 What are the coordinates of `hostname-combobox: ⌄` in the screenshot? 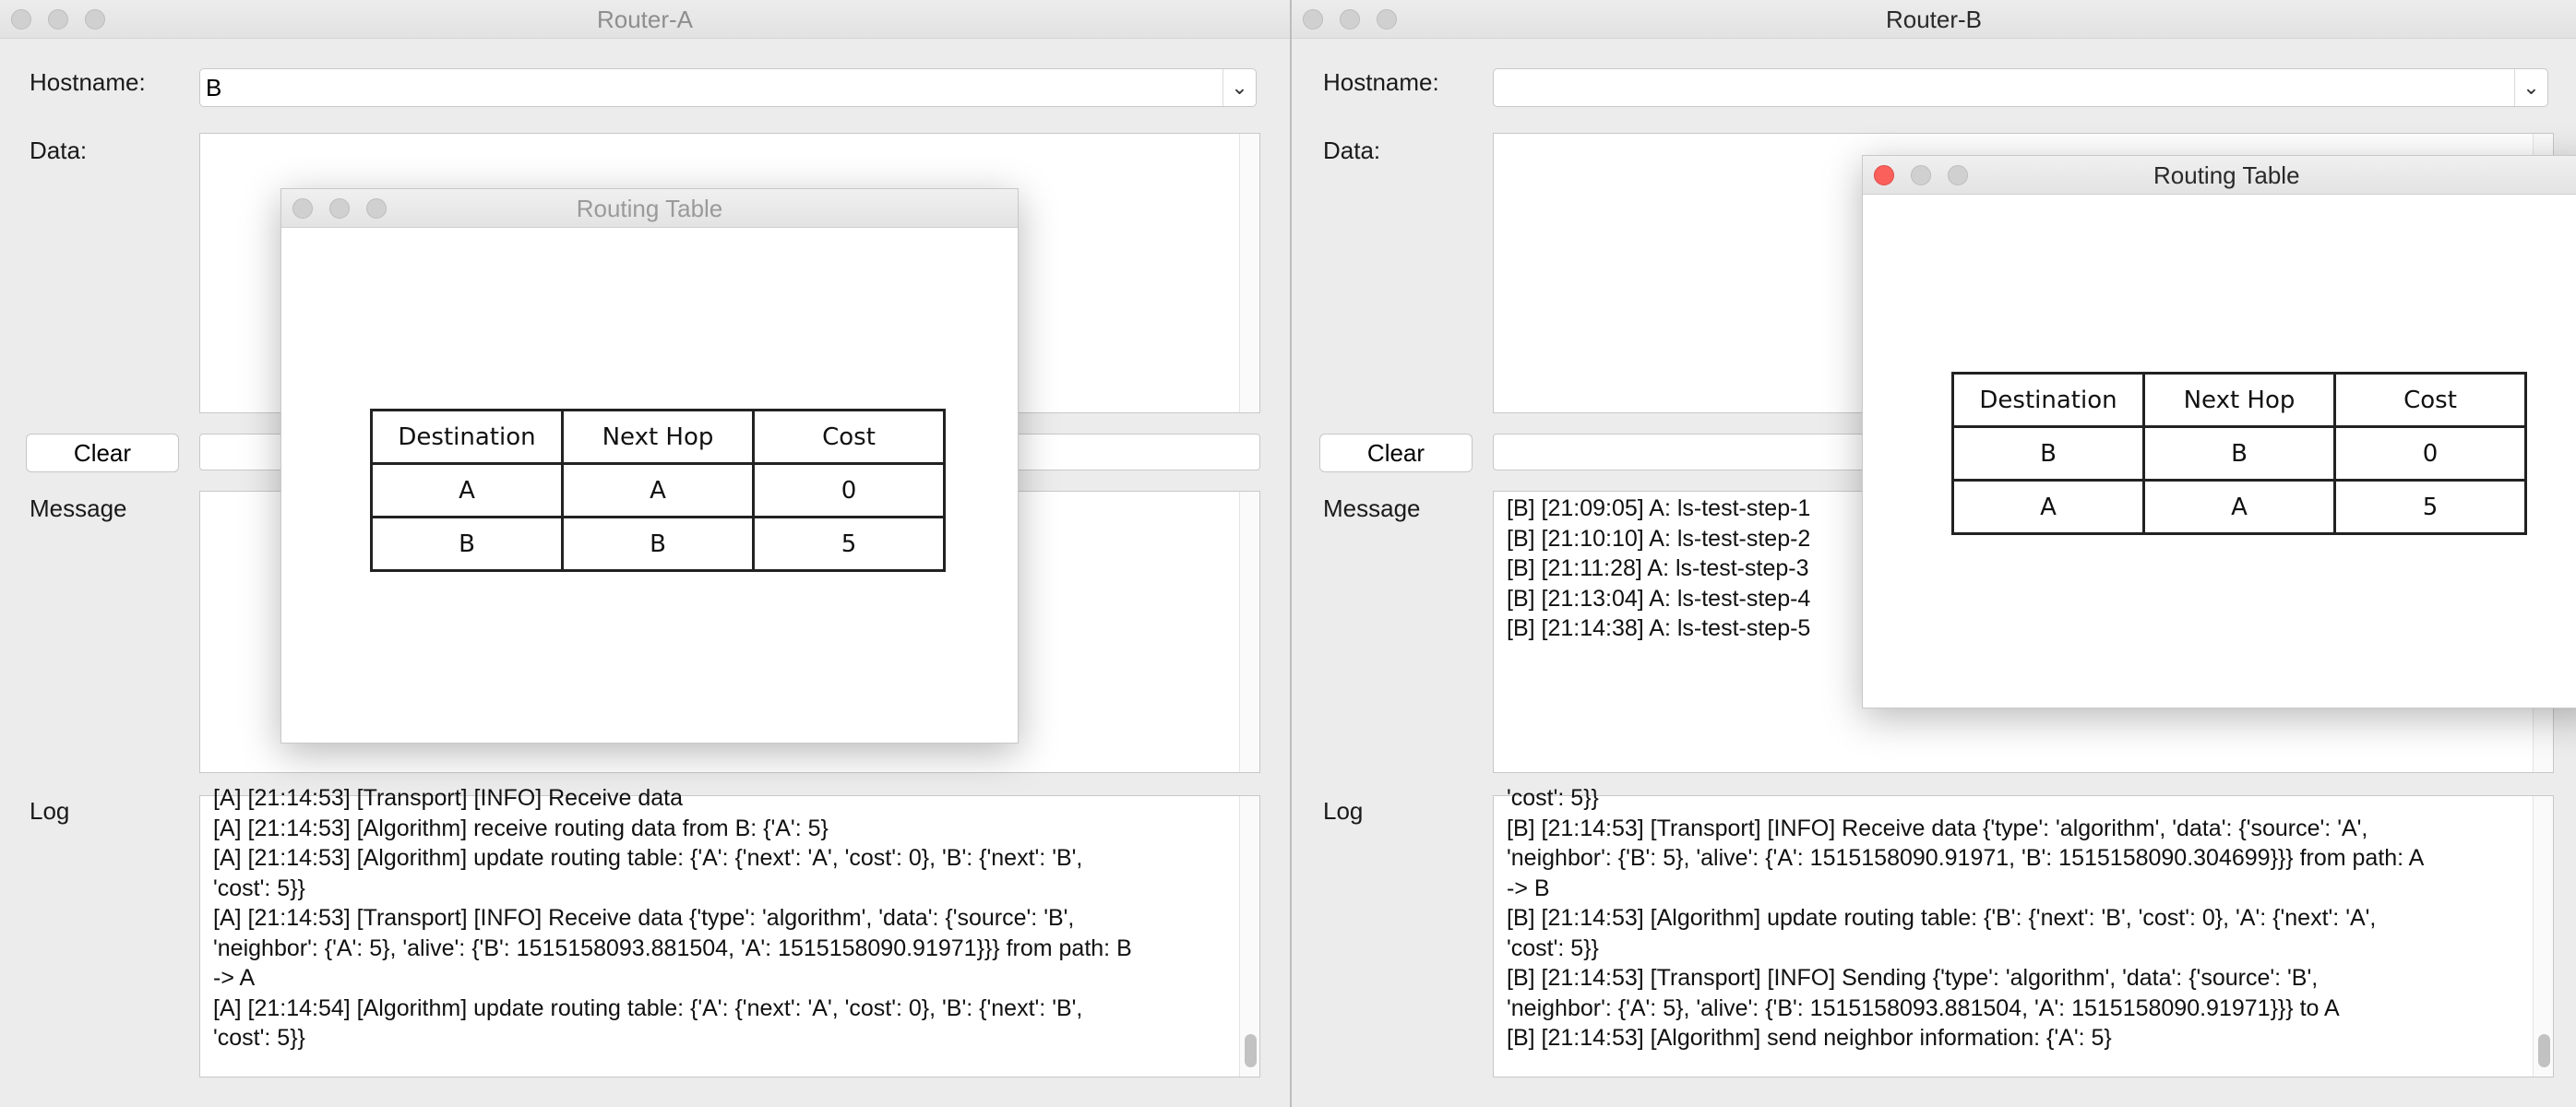 It's located at (2021, 87).